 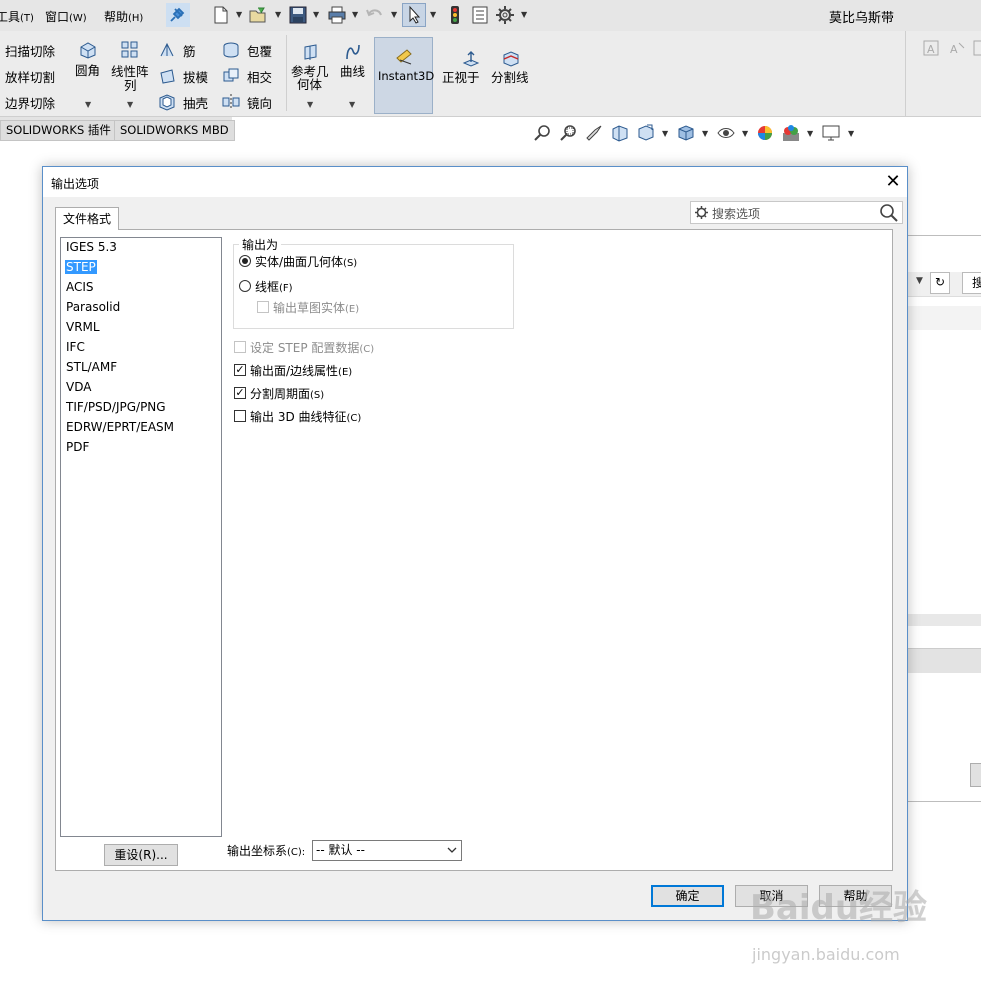 I want to click on rib-button: 筋, so click(x=189, y=50).